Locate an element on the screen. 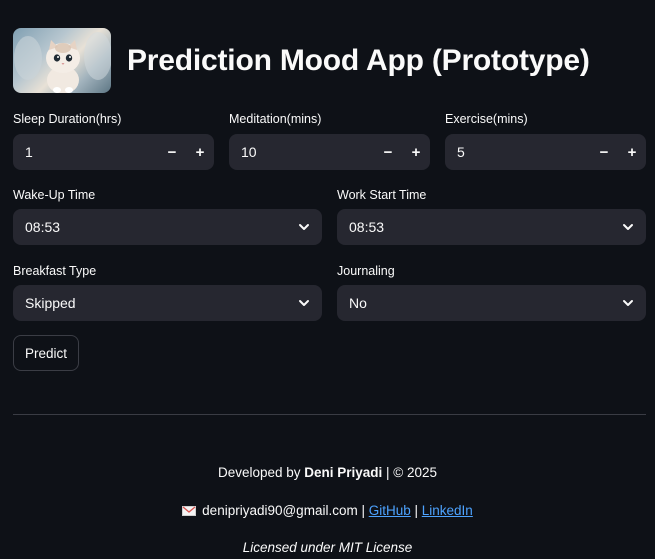 The width and height of the screenshot is (655, 559). meditation-decrement-button: − is located at coordinates (388, 152).